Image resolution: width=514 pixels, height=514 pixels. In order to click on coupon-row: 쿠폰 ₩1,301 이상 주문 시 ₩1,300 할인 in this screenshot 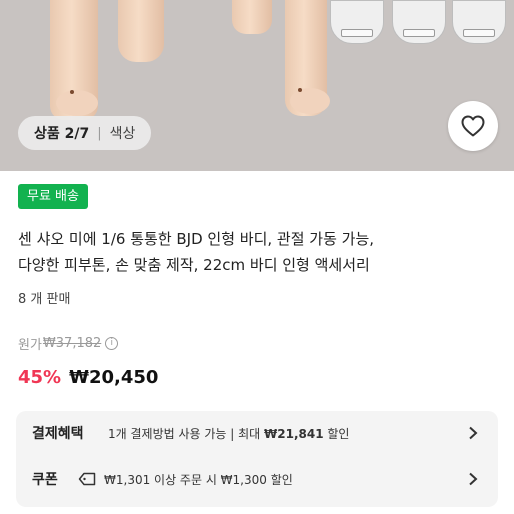, I will do `click(257, 479)`.